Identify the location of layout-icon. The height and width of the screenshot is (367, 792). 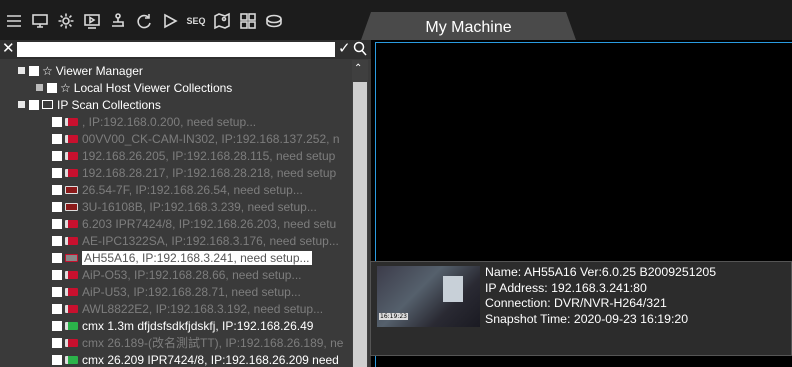
(248, 21).